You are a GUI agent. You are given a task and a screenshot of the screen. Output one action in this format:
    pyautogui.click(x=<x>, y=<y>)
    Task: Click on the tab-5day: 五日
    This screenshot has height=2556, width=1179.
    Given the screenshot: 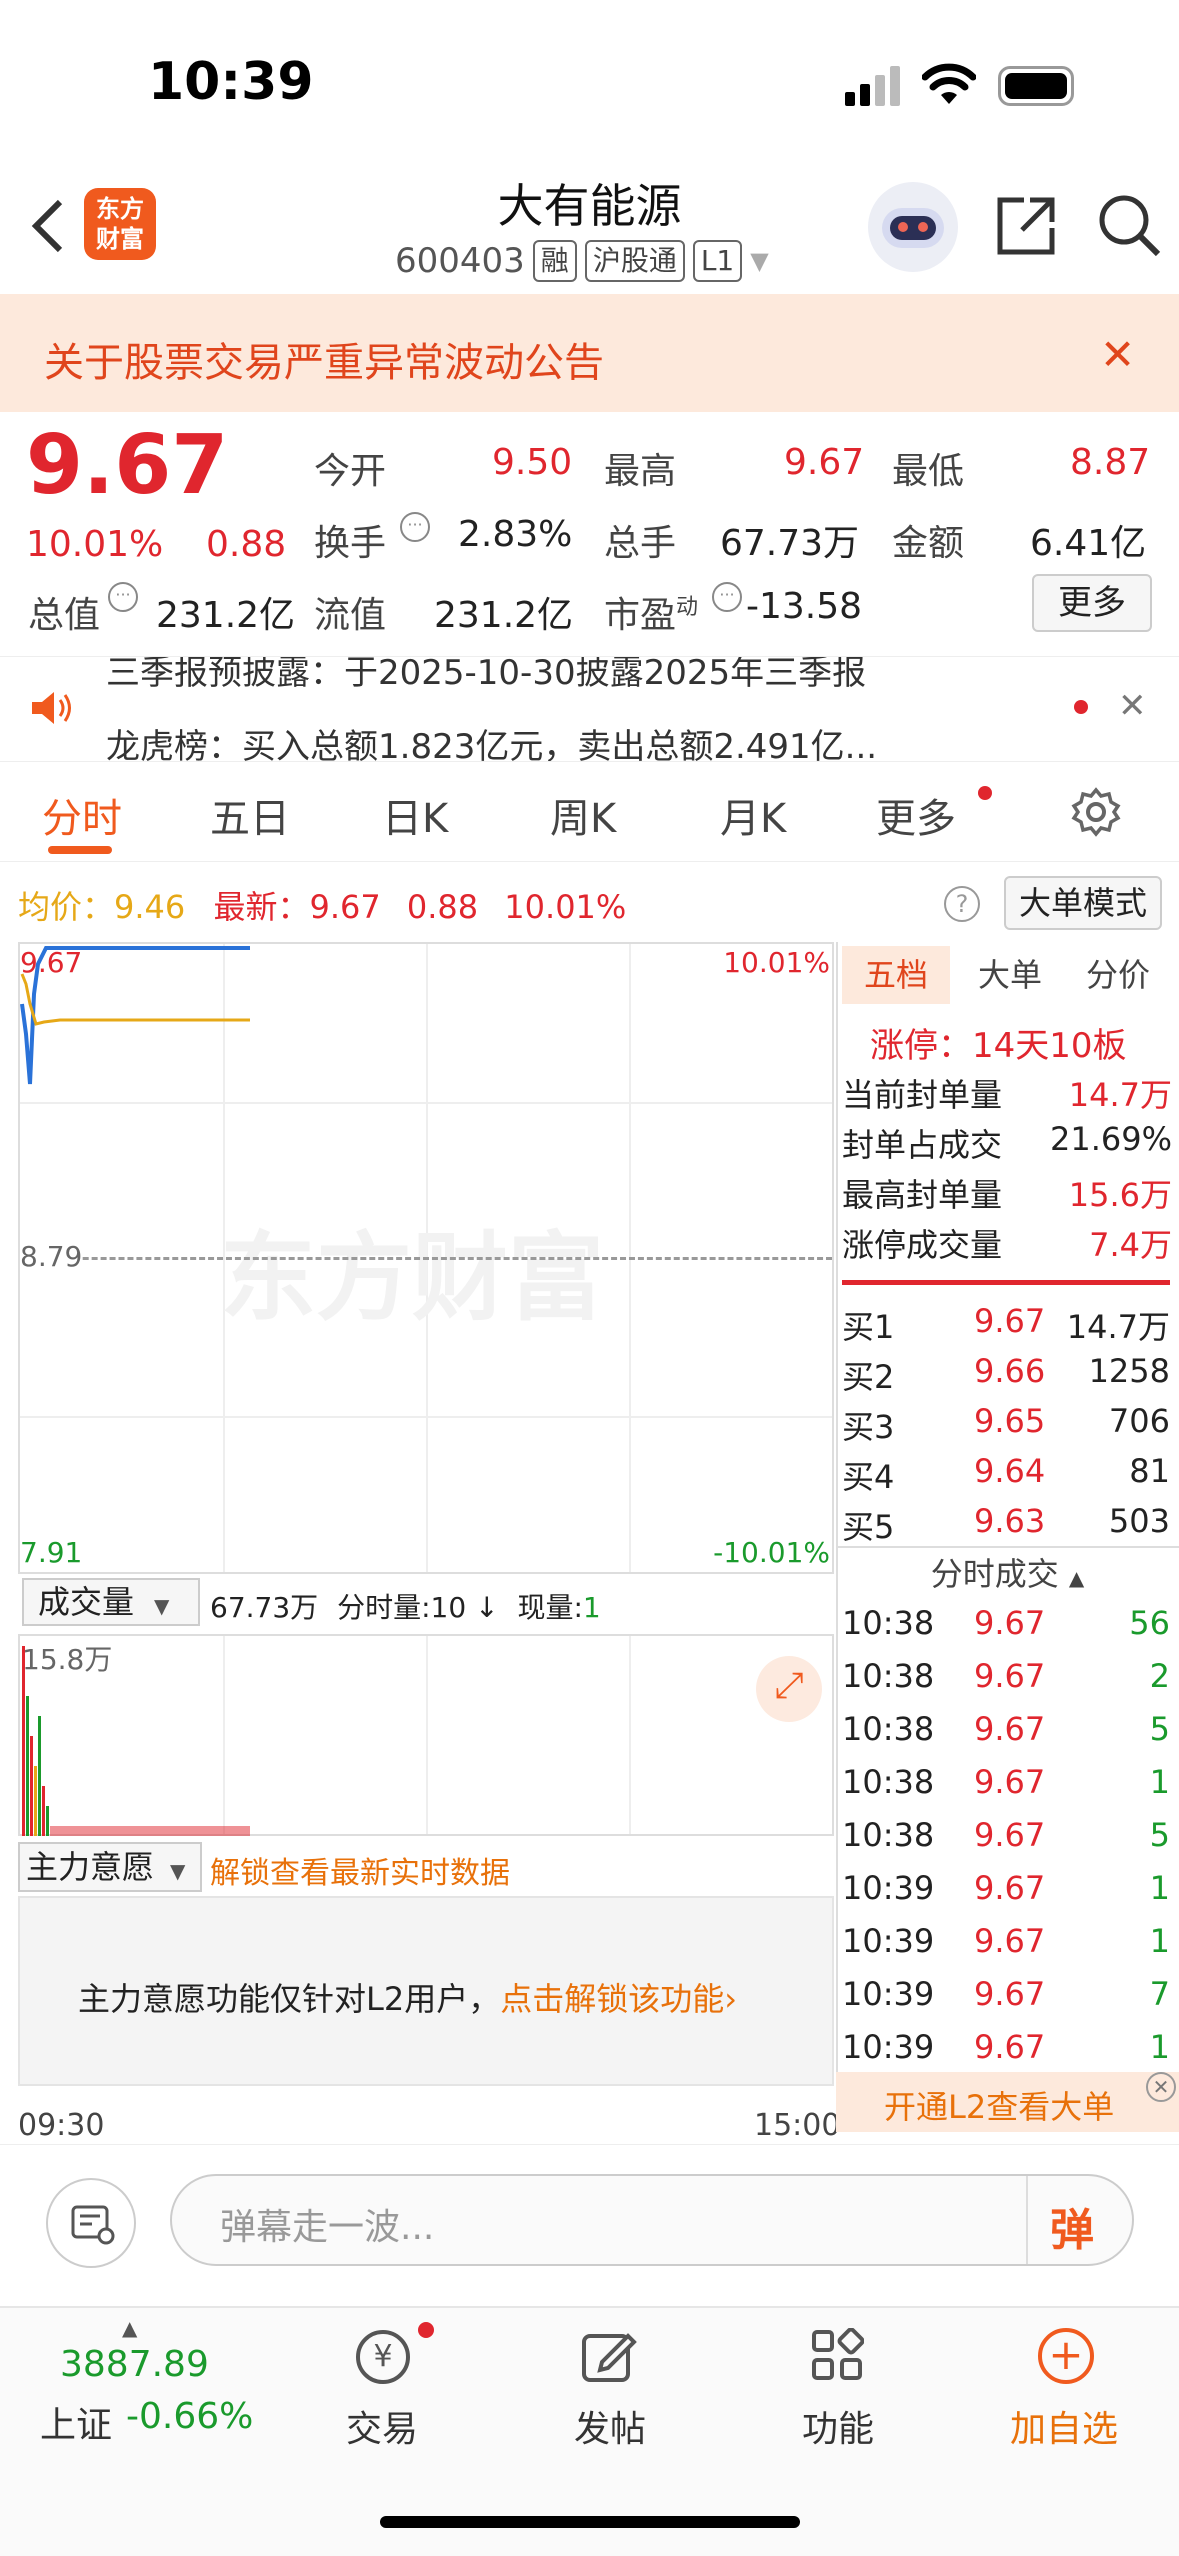 What is the action you would take?
    pyautogui.click(x=250, y=815)
    